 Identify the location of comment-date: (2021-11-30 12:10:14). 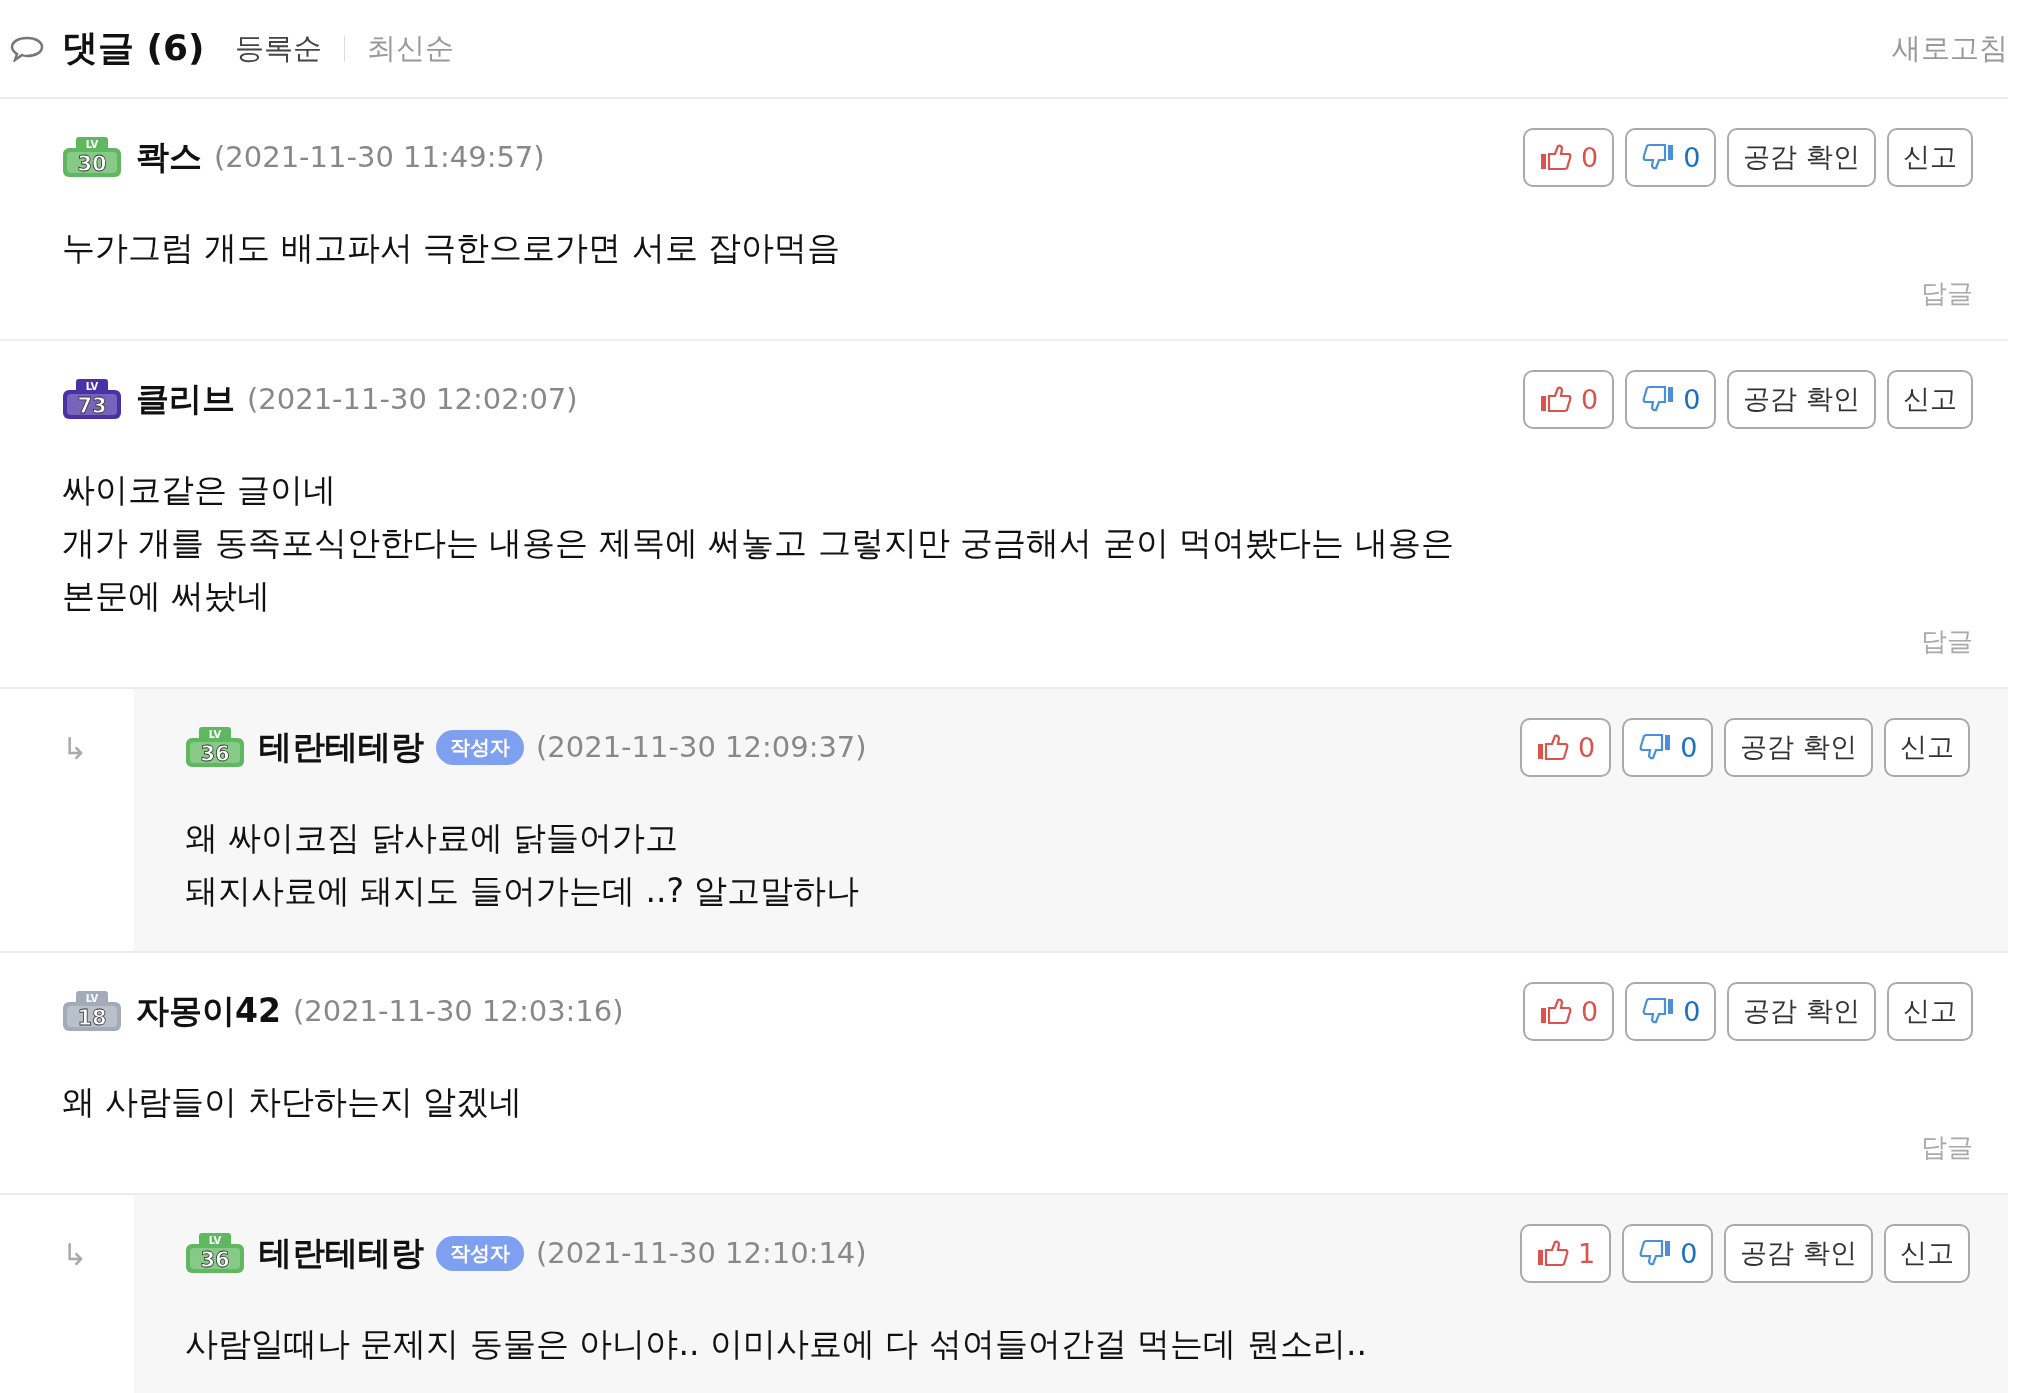
(701, 1253).